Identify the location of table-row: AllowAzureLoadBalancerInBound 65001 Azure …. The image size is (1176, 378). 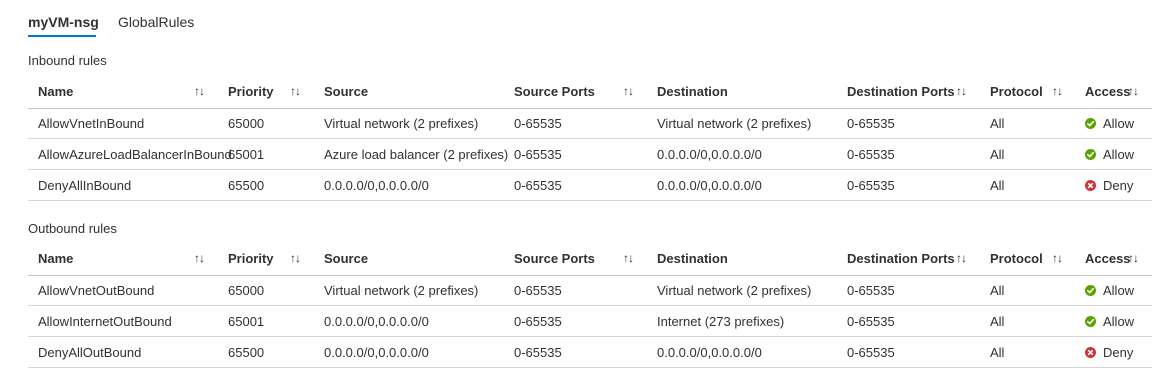
(590, 154).